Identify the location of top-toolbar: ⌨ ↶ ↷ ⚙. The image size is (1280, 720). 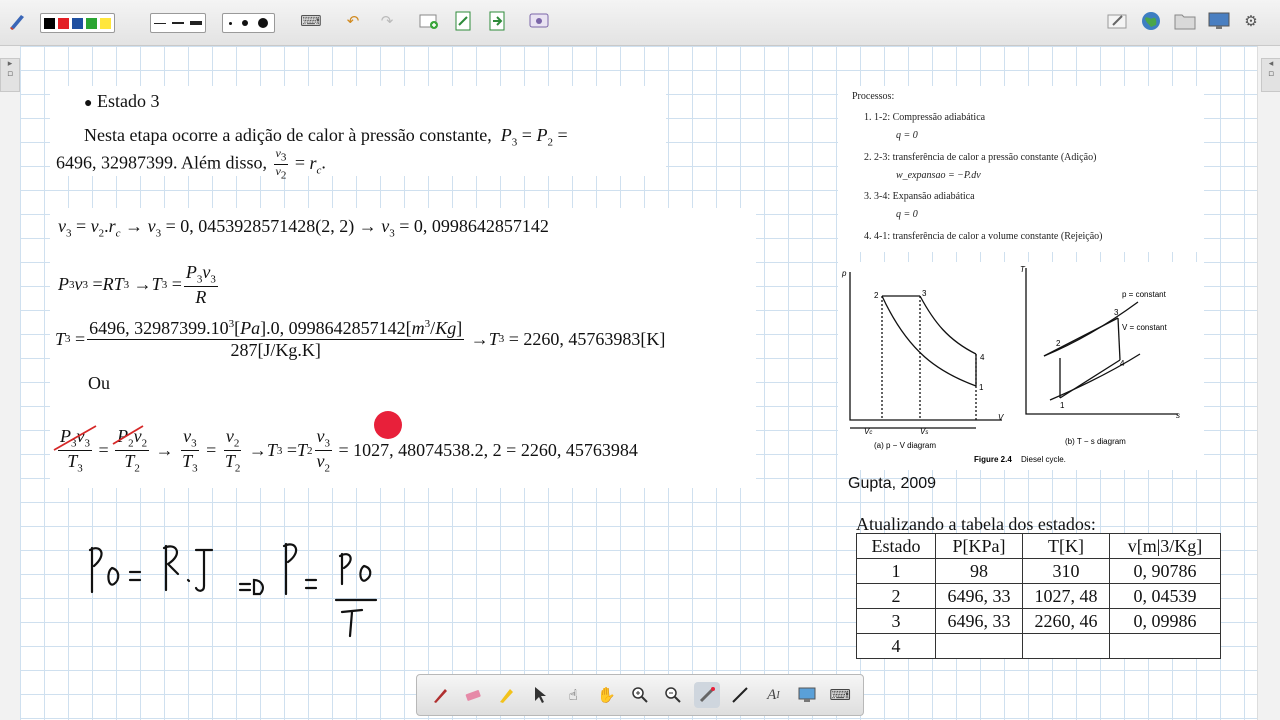
(640, 23).